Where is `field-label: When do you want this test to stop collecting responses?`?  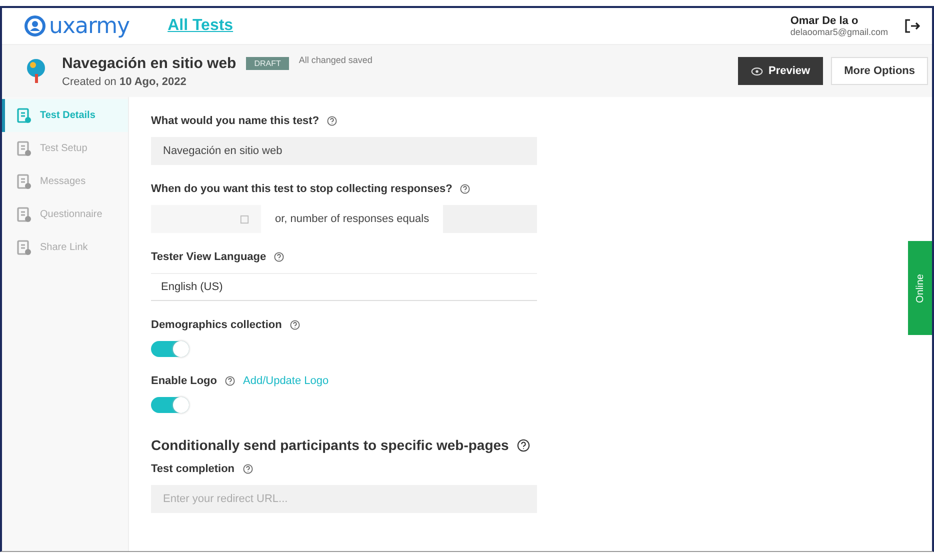 field-label: When do you want this test to stop collecting responses? is located at coordinates (301, 189).